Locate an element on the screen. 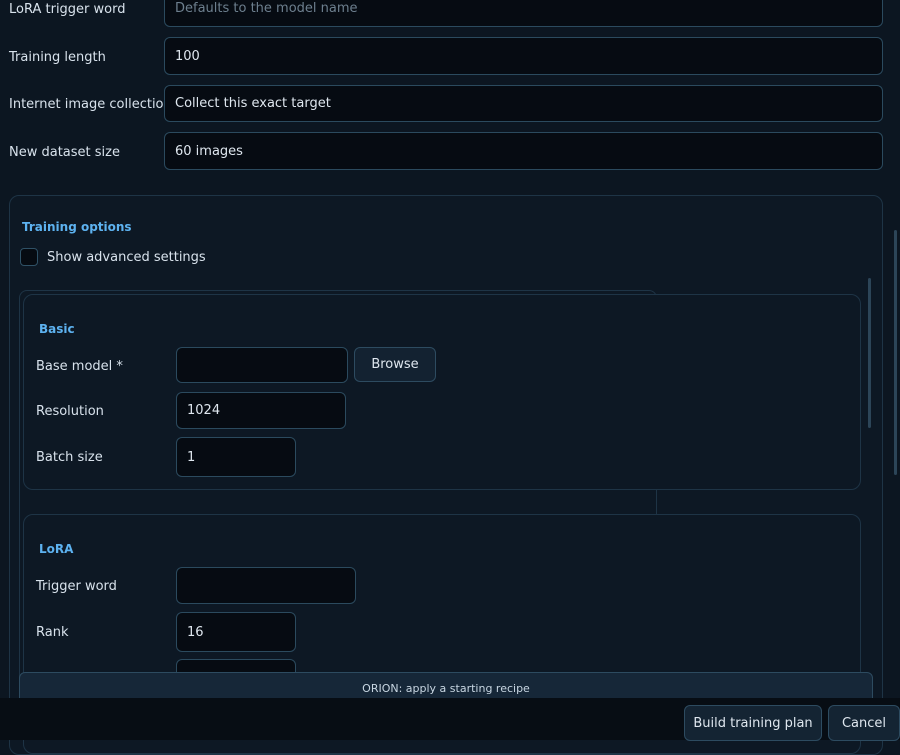  show-advanced-checkbox is located at coordinates (29, 257).